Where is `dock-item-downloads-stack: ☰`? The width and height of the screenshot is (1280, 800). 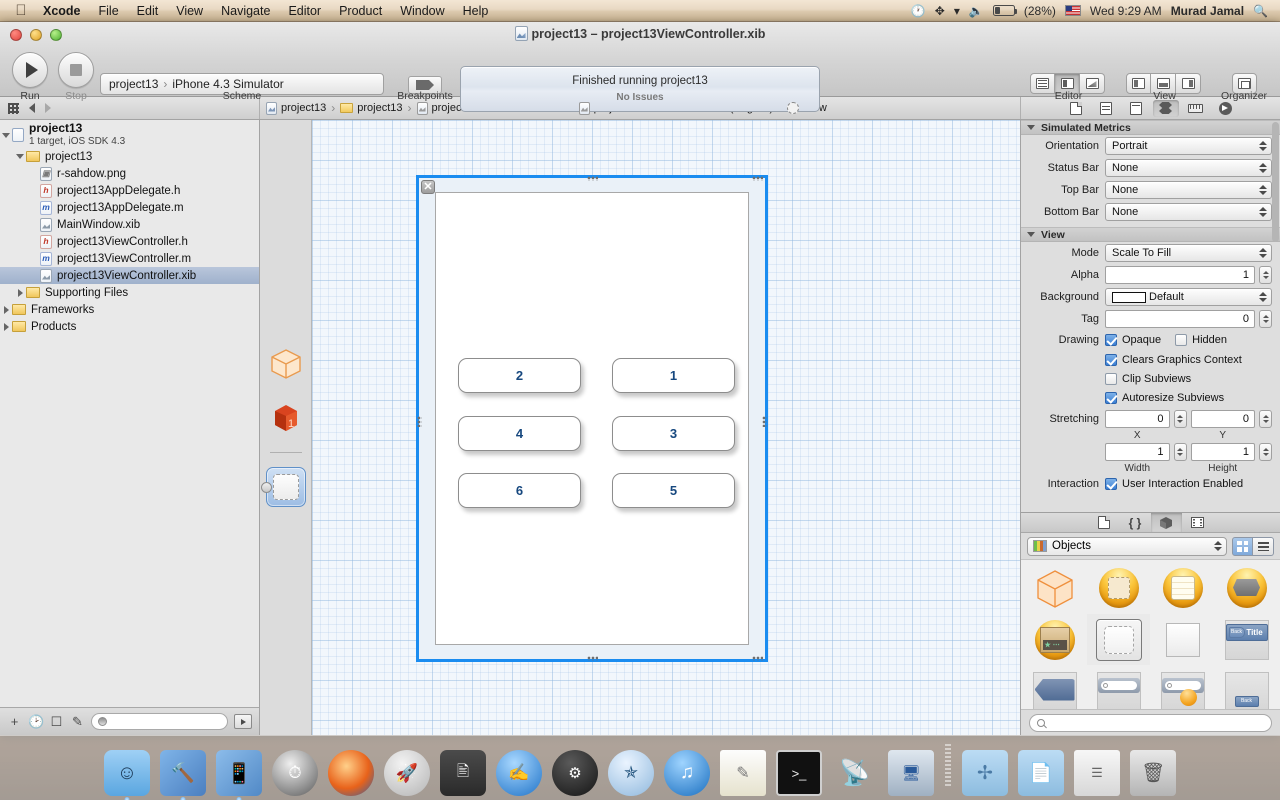 dock-item-downloads-stack: ☰ is located at coordinates (1097, 770).